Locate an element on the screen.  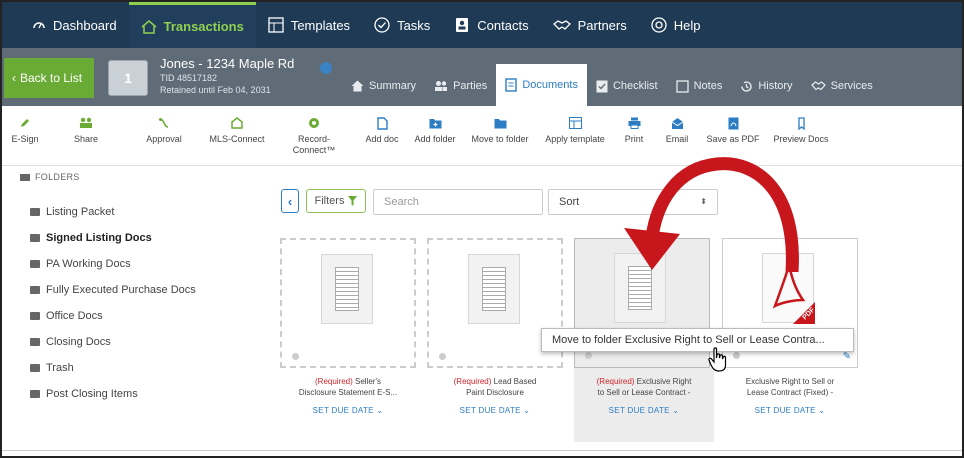
doc-name-line2: to Sell or Lease Contract - is located at coordinates (644, 392).